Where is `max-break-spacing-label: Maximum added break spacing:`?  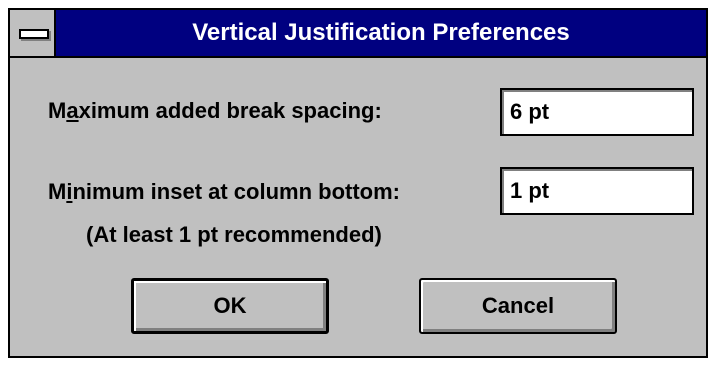 max-break-spacing-label: Maximum added break spacing: is located at coordinates (215, 111).